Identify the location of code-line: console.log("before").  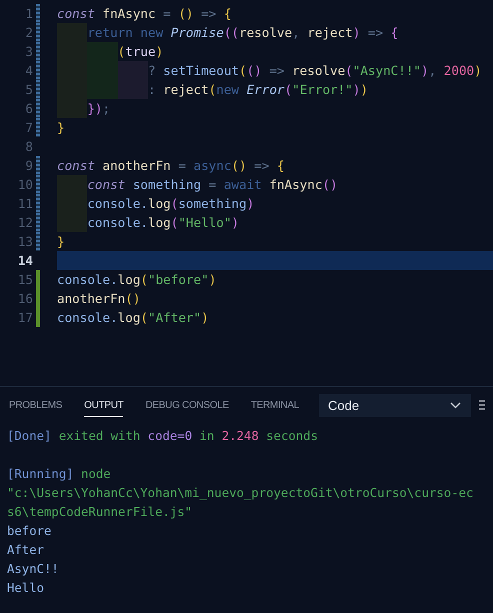
(136, 280).